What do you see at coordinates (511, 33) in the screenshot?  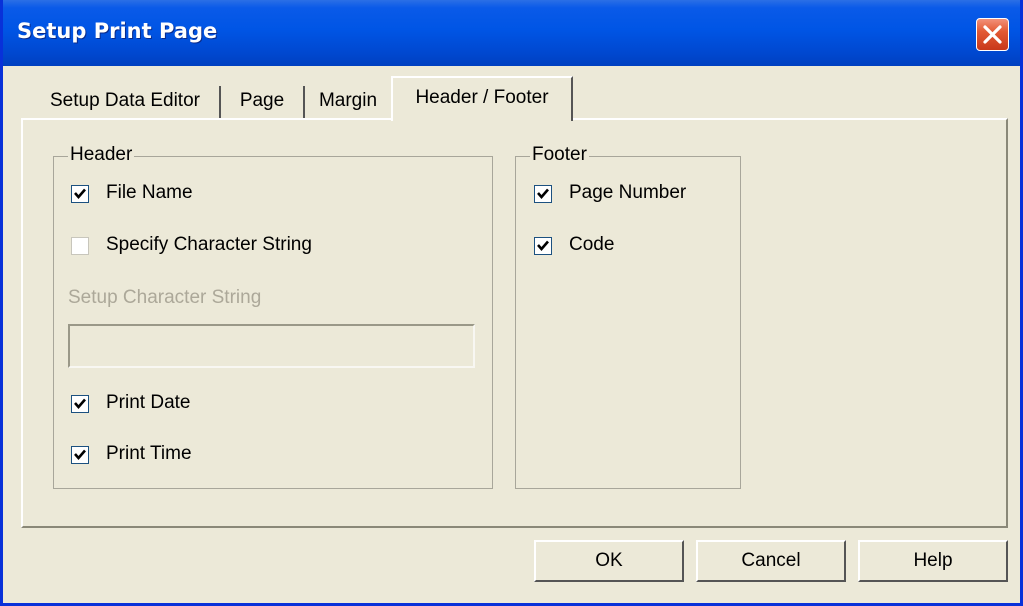 I see `title-bar: Setup Print Page` at bounding box center [511, 33].